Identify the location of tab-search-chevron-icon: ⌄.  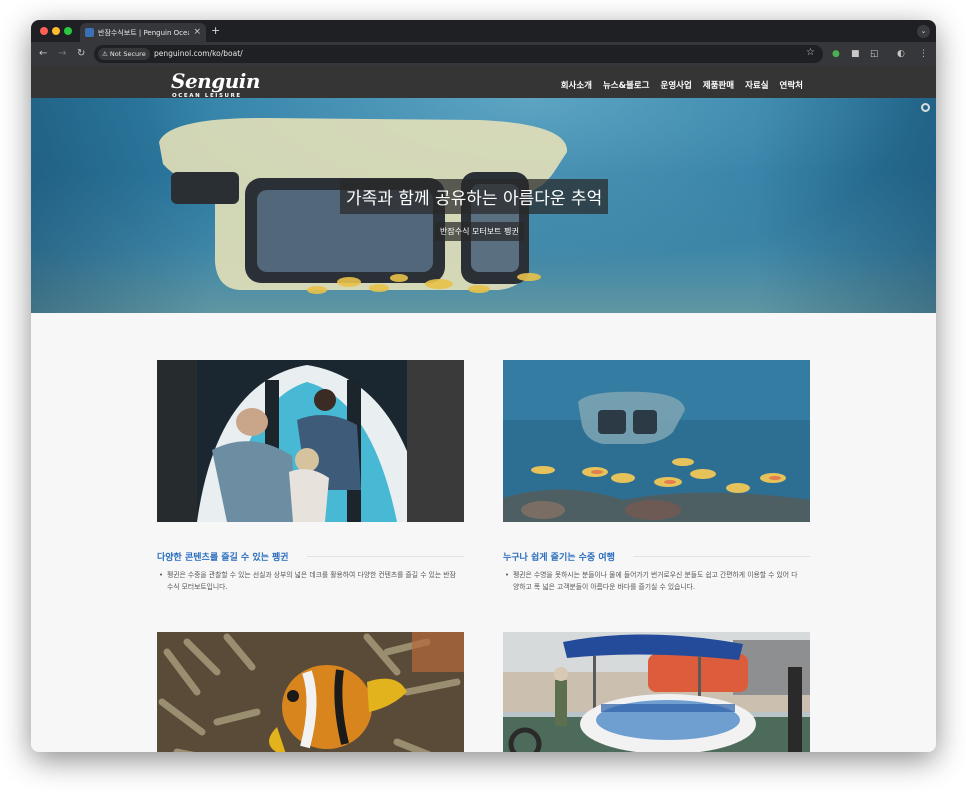
(923, 31).